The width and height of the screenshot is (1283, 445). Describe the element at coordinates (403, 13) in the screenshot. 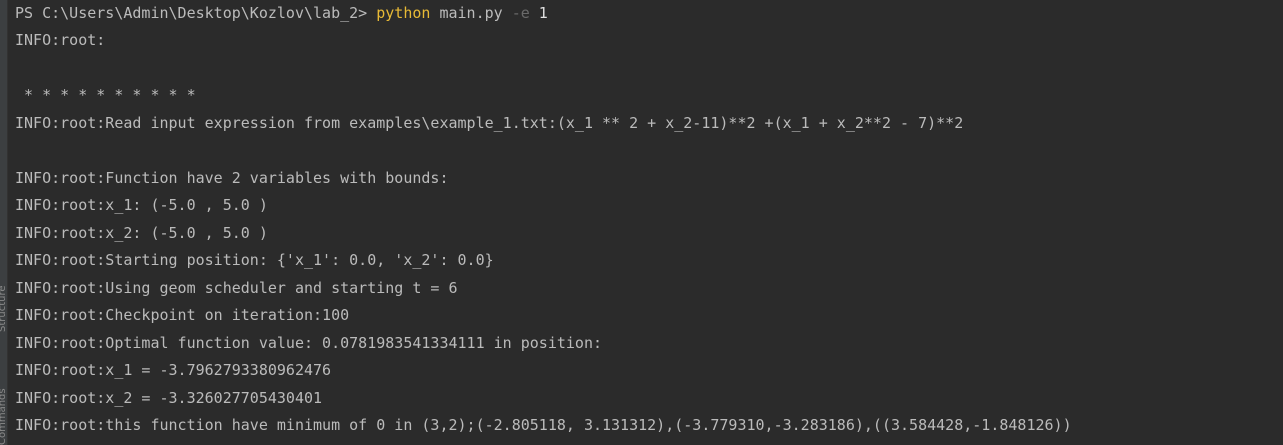

I see `command-name: python` at that location.